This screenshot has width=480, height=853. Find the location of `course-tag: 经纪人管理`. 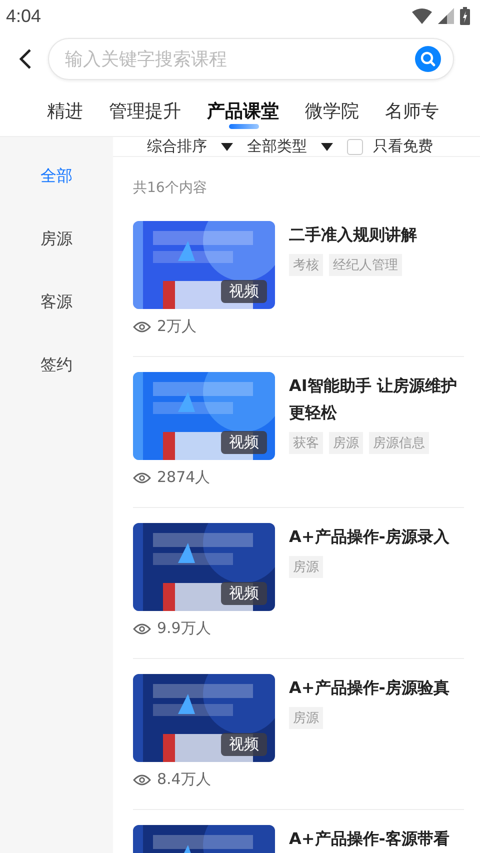

course-tag: 经纪人管理 is located at coordinates (365, 265).